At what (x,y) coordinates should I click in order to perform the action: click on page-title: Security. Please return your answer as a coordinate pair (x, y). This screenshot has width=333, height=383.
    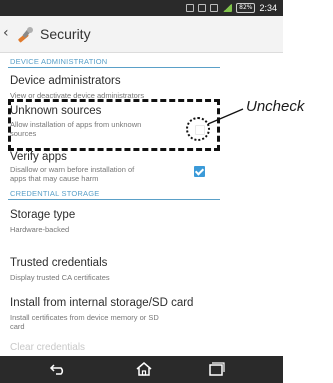
    Looking at the image, I should click on (65, 34).